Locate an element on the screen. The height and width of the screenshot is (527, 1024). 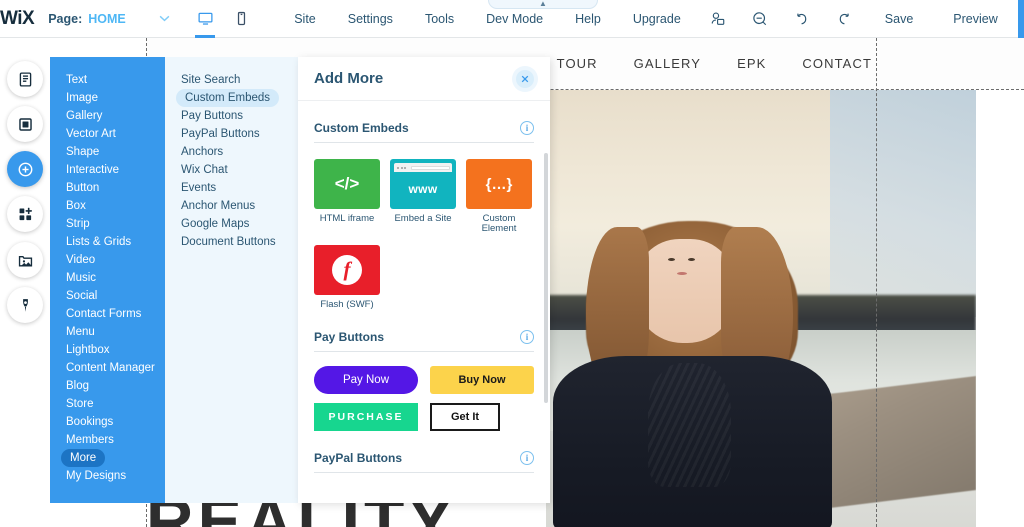
tile-glyph: www is located at coordinates (423, 188).